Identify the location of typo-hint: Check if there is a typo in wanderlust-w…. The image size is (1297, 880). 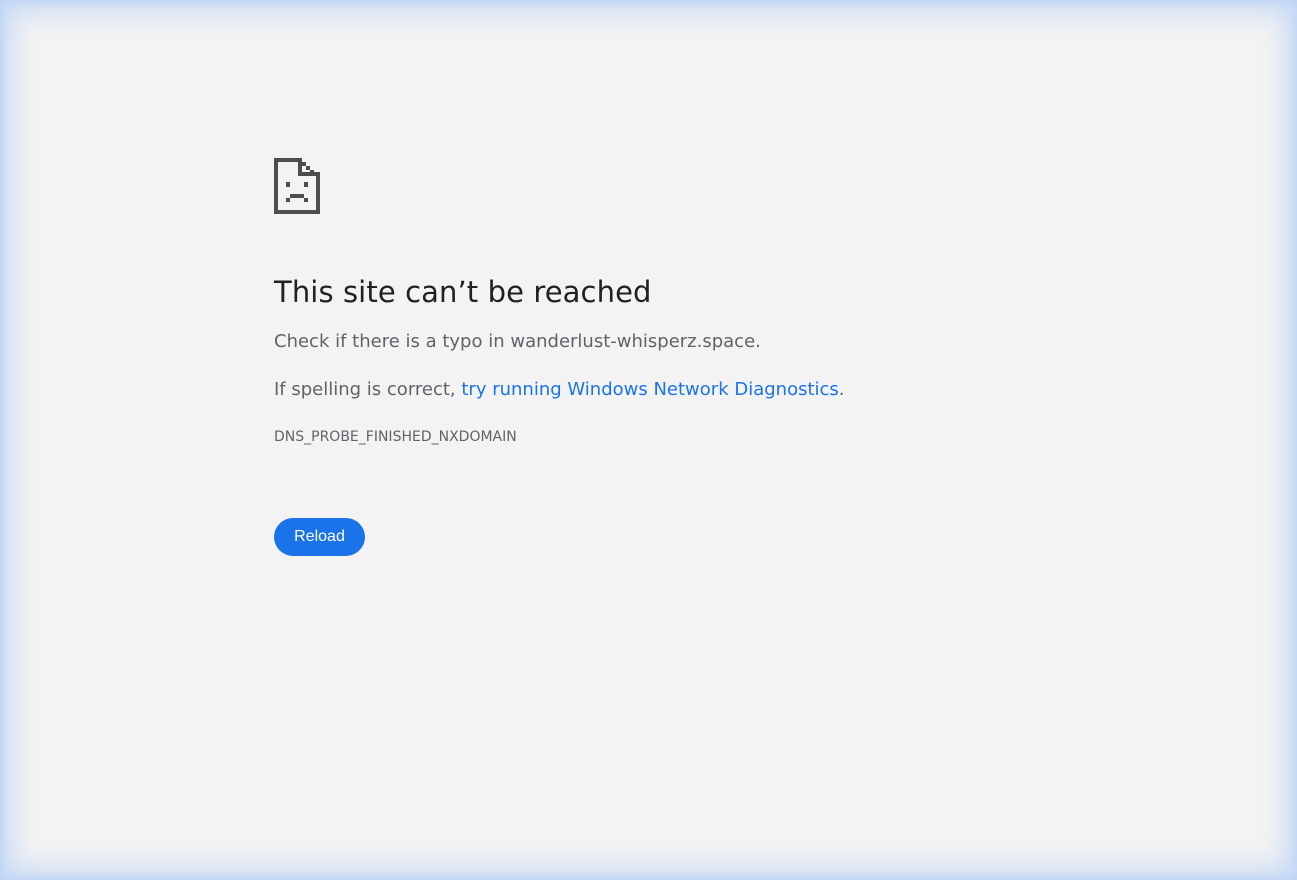
(654, 342).